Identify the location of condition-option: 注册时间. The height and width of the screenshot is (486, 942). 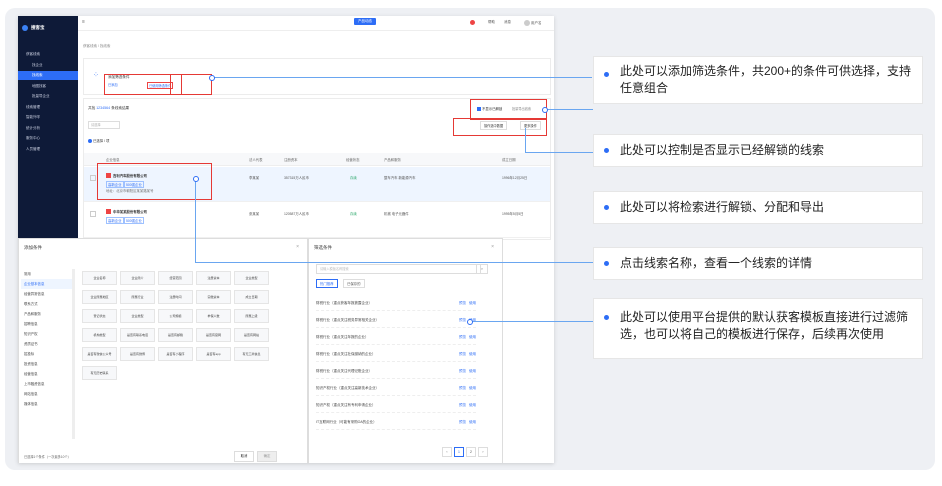
(175, 297).